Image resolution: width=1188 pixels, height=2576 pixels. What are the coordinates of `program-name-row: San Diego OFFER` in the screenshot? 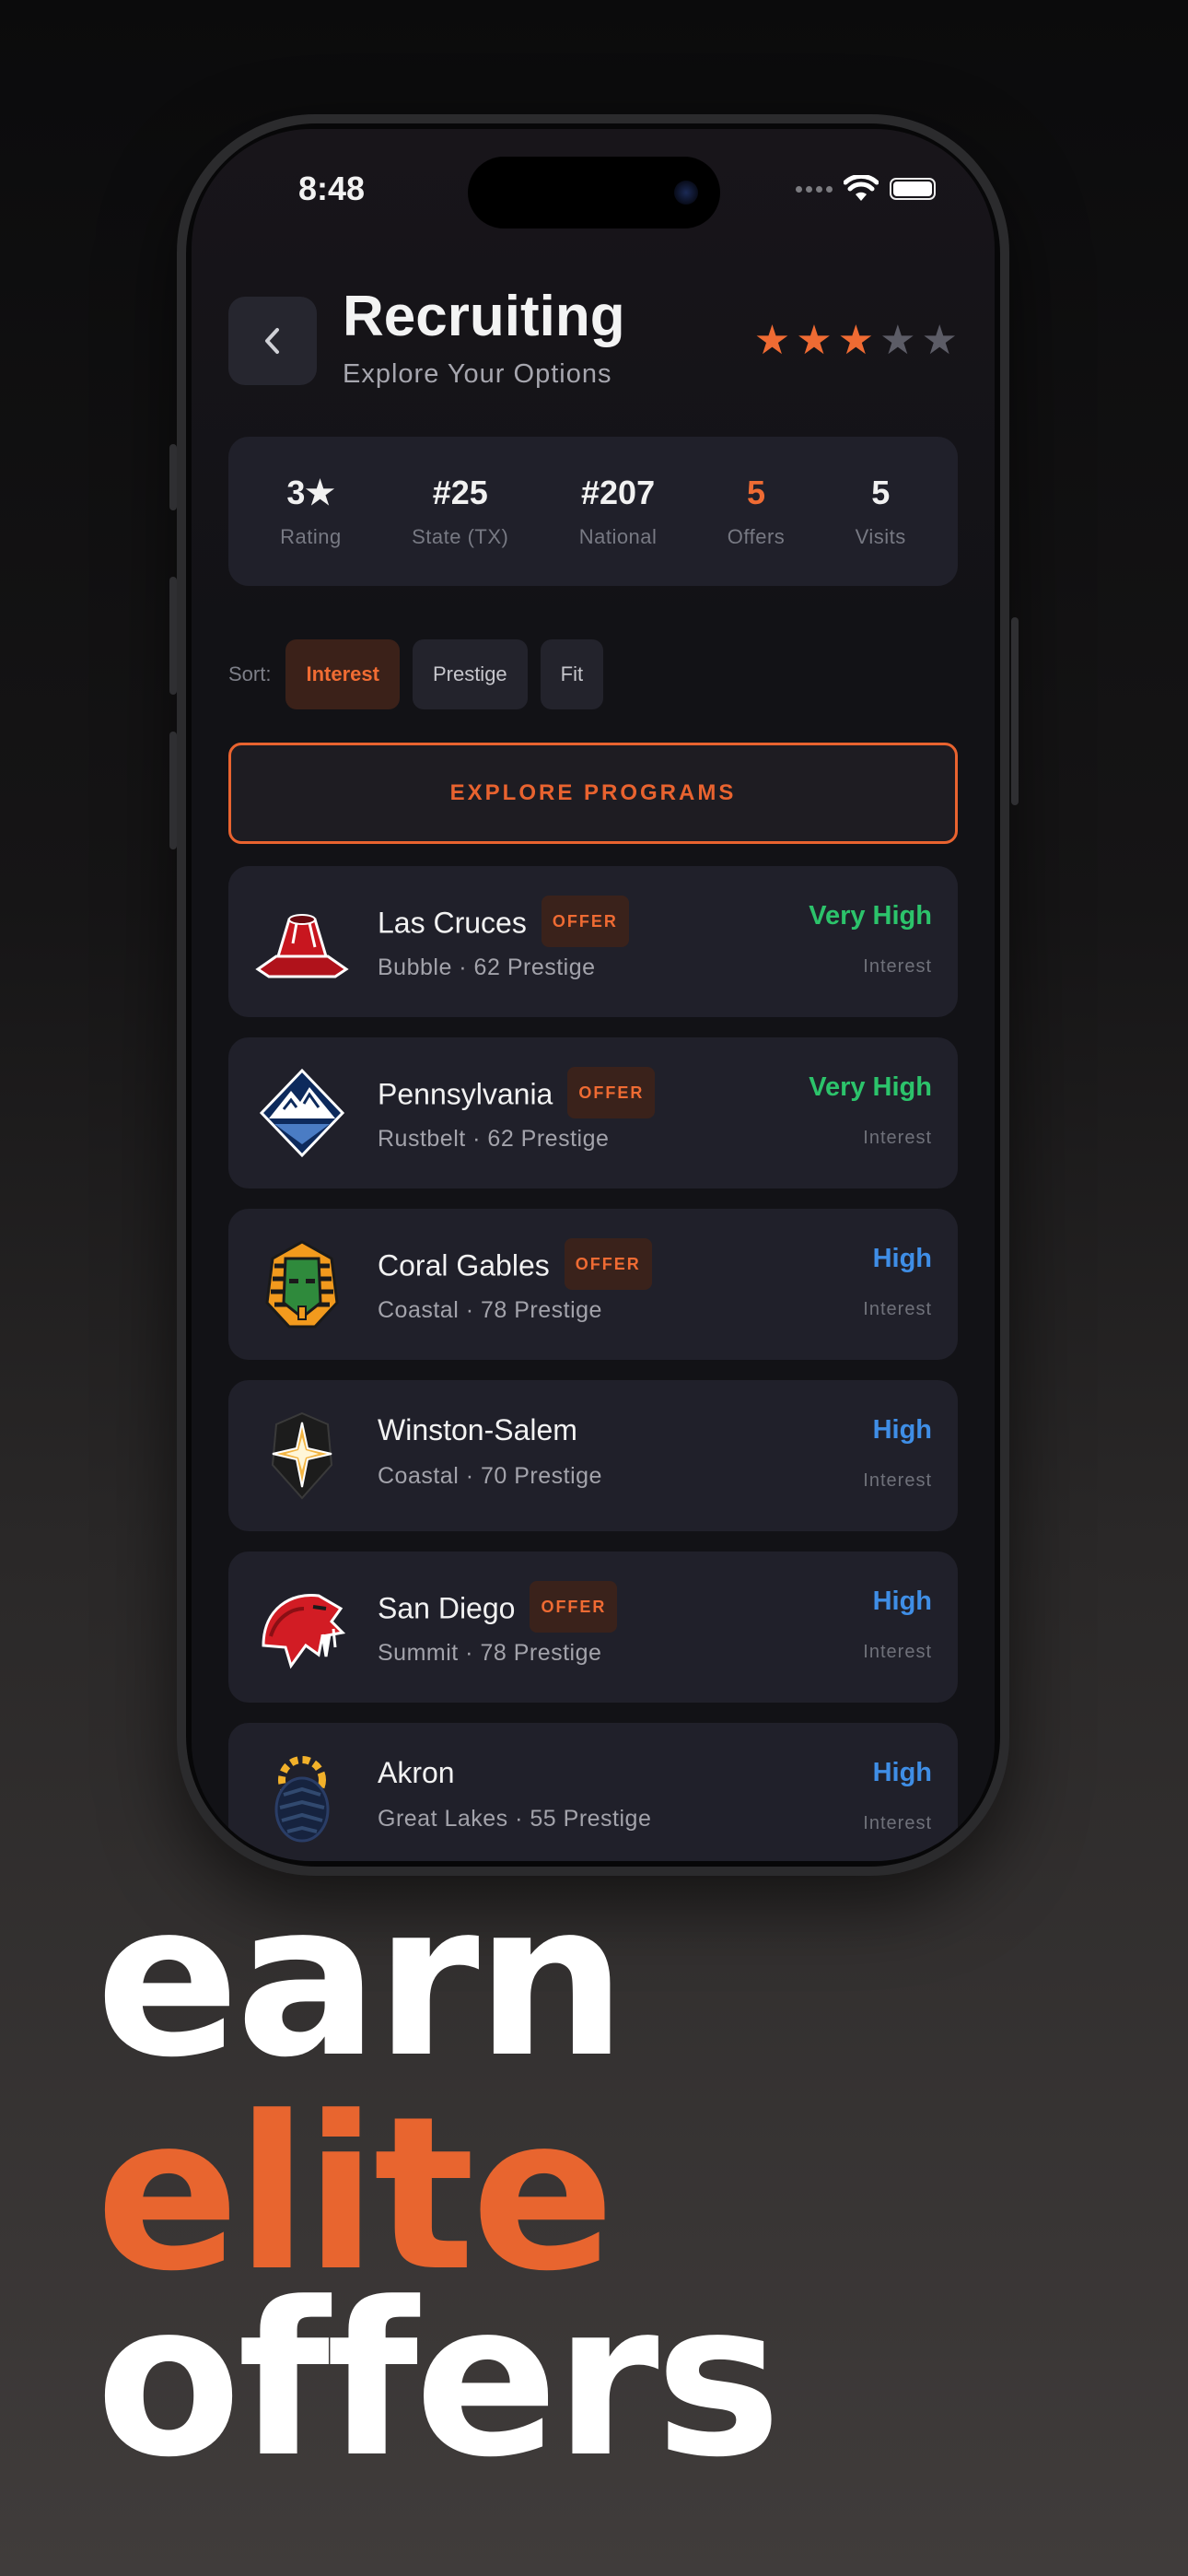 It's located at (498, 1608).